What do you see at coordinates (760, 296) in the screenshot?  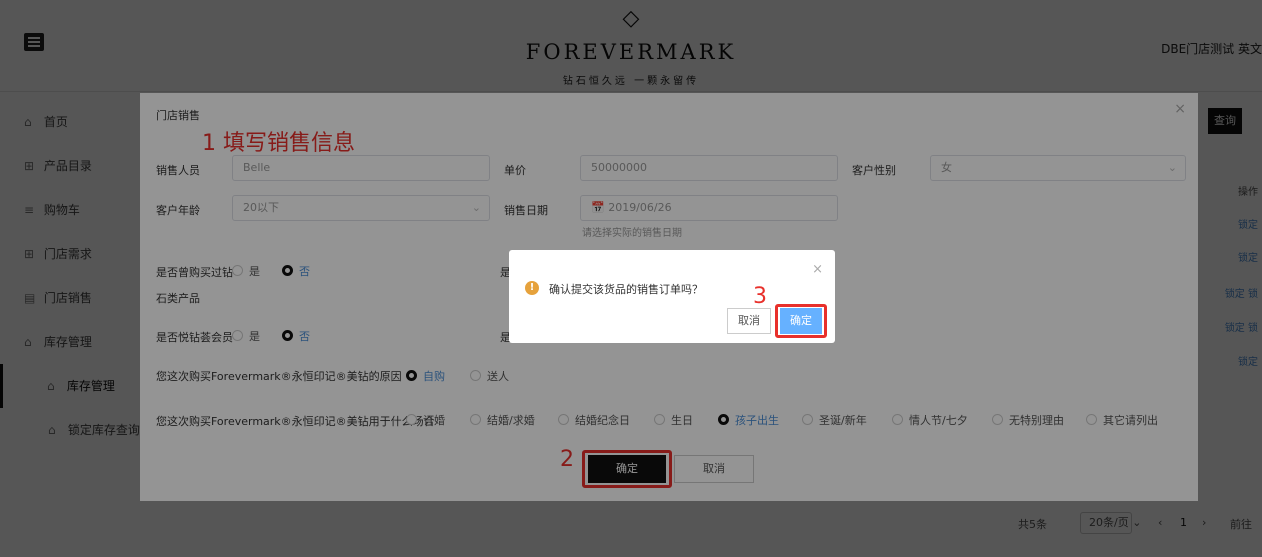 I see `annotation-step-3: 3` at bounding box center [760, 296].